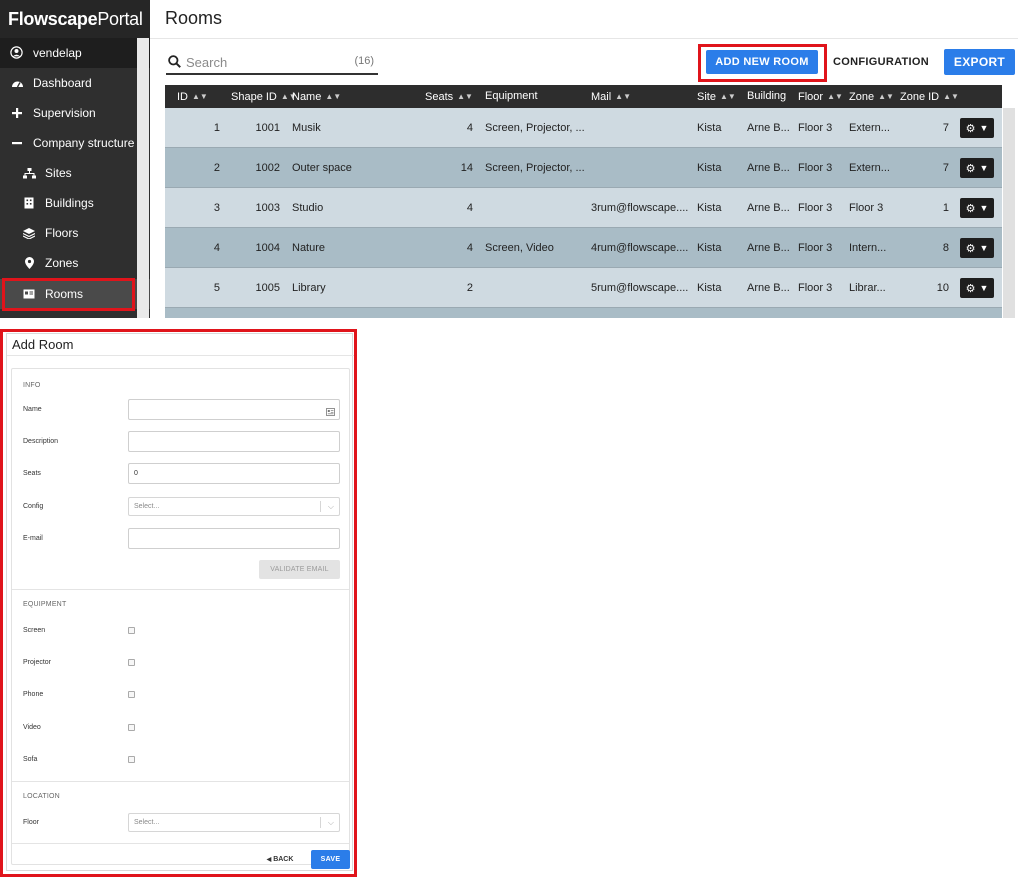 Image resolution: width=1018 pixels, height=877 pixels. Describe the element at coordinates (511, 96) in the screenshot. I see `column-header-equipment: Equipment` at that location.